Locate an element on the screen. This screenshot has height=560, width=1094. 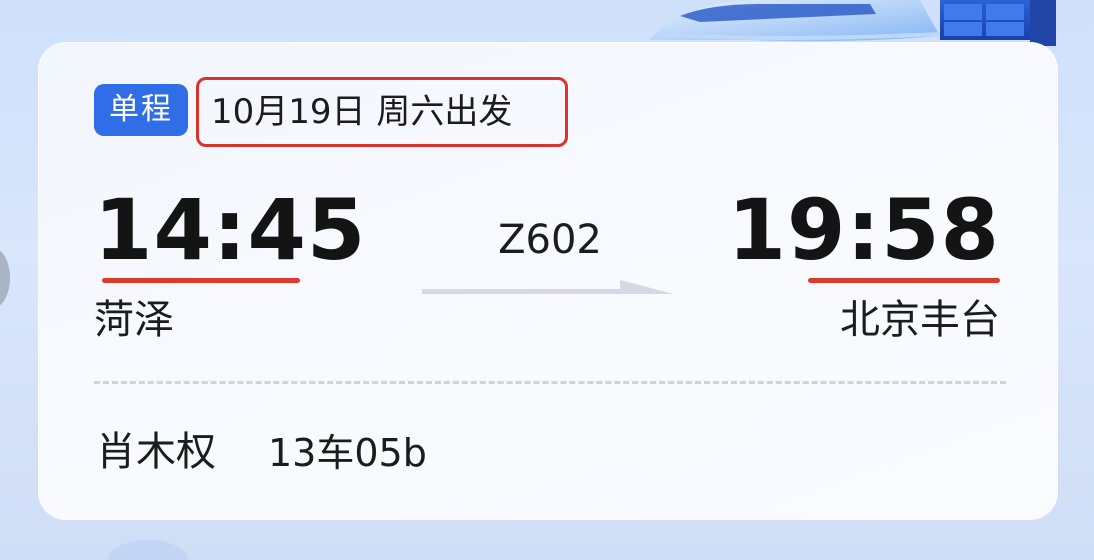
dashed-divider is located at coordinates (550, 382).